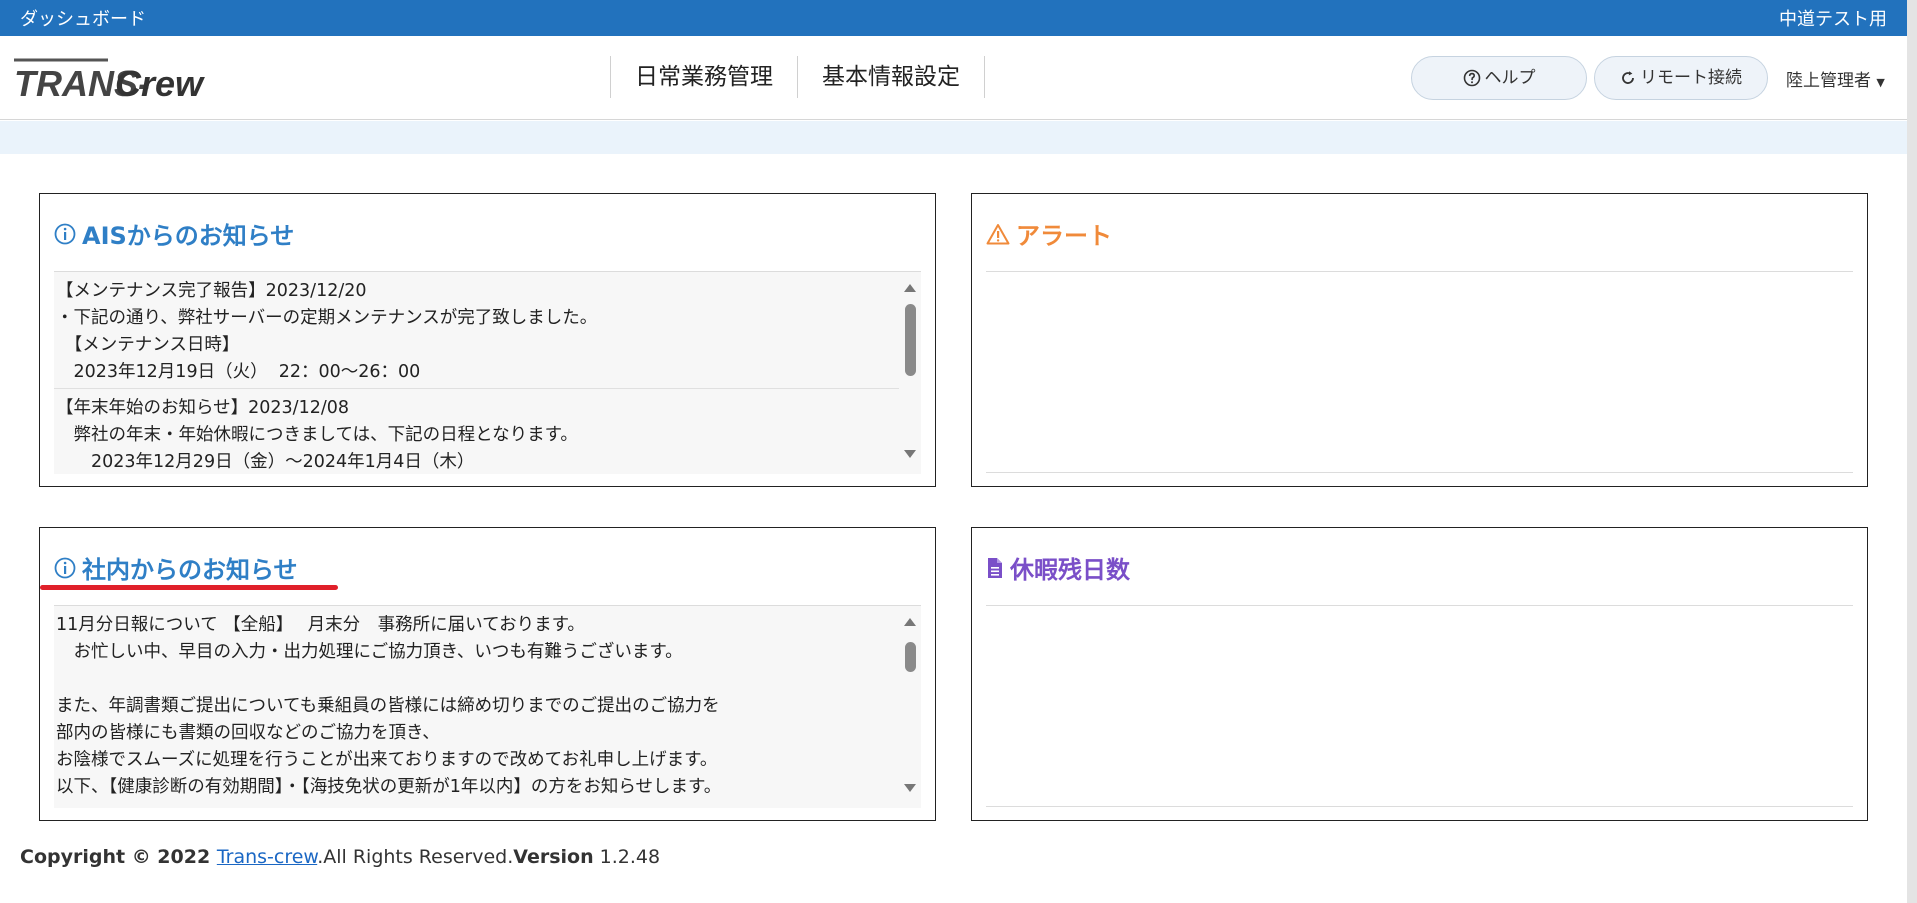 The image size is (1917, 903). I want to click on notice-line: 以下、【健康診断の有効期間】・【海技免状の更新が1年以内】の方をお知らせします。, so click(389, 787).